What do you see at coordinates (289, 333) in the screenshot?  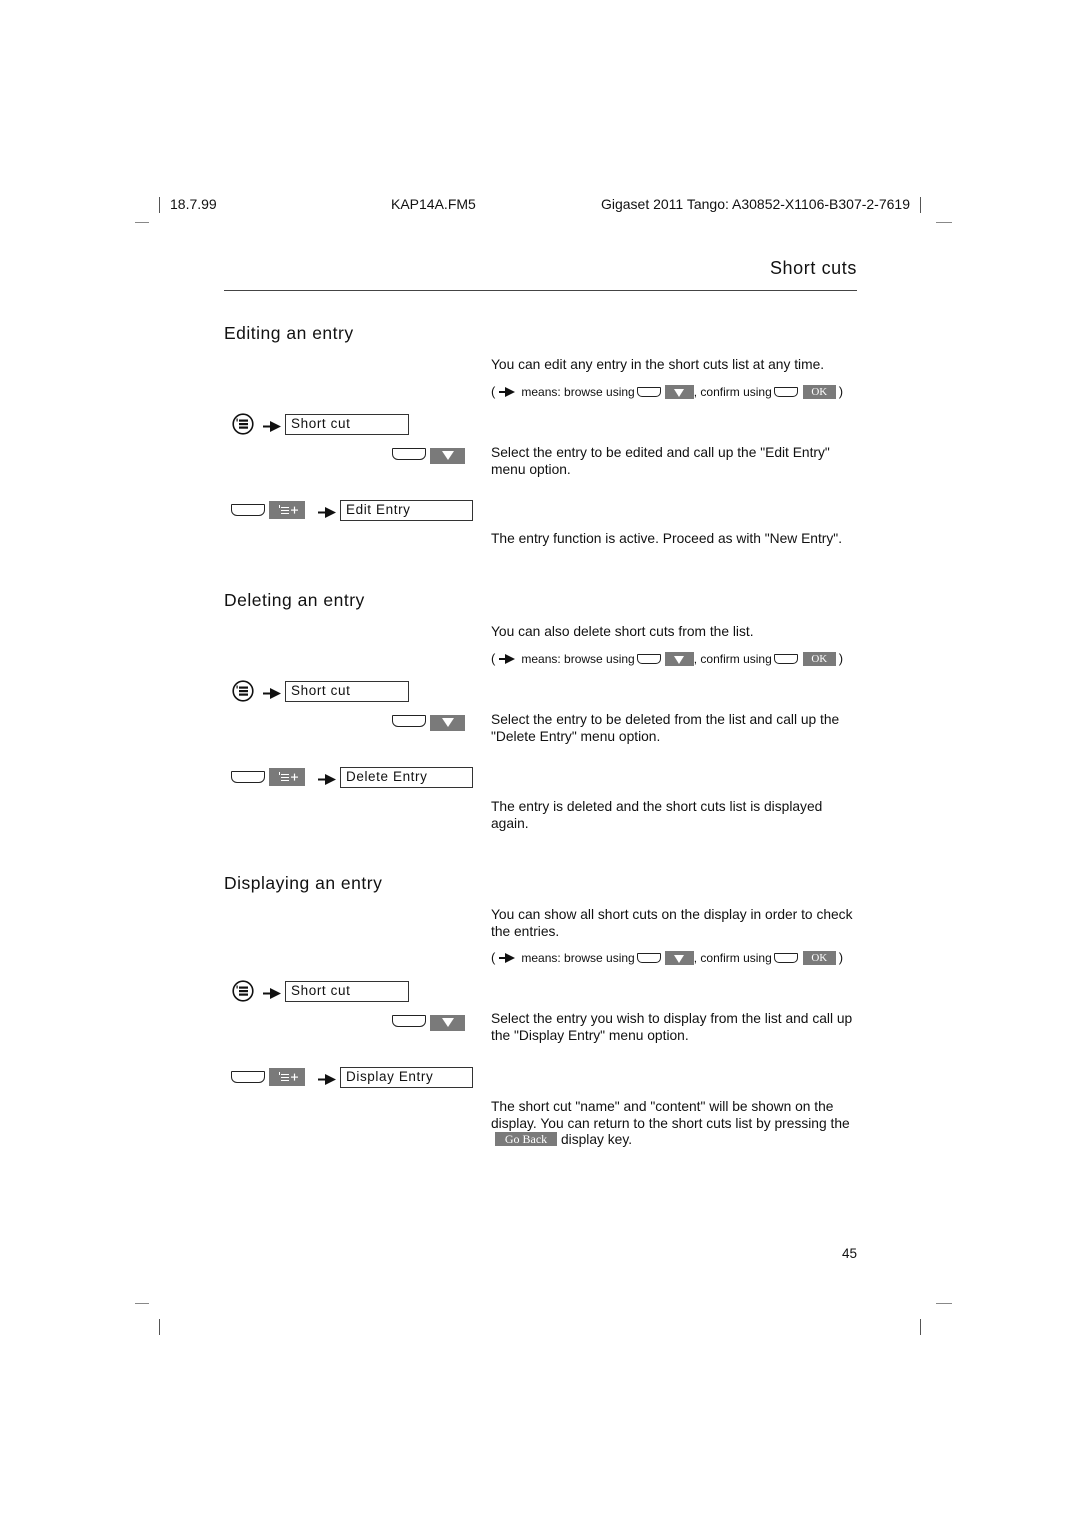 I see `section-title: Editing an entry` at bounding box center [289, 333].